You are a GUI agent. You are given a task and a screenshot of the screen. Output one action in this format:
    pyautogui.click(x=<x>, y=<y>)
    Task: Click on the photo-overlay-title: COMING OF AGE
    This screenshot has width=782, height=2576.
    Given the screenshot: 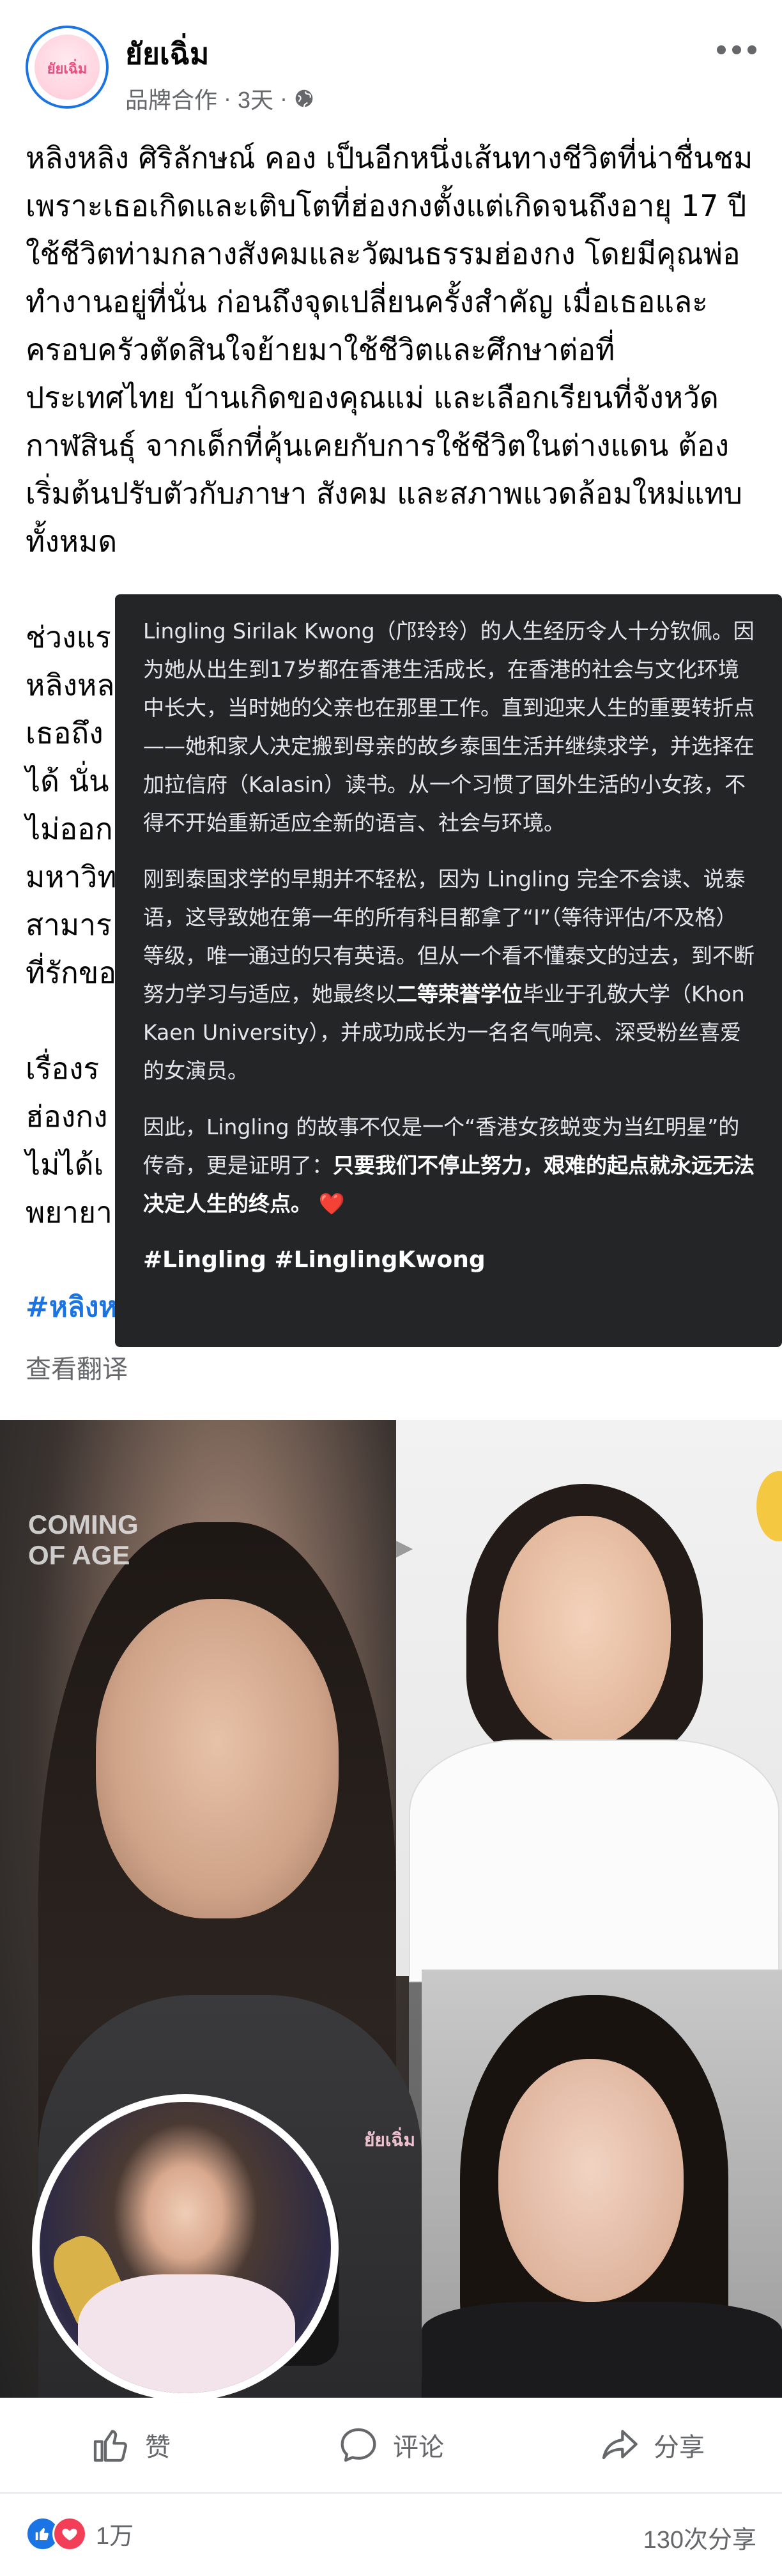 What is the action you would take?
    pyautogui.click(x=83, y=1540)
    